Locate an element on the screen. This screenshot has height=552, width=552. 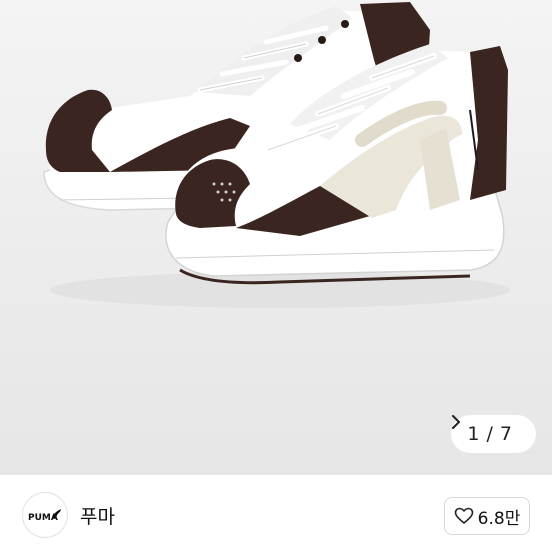
image-counter: 1 / 7 is located at coordinates (493, 434).